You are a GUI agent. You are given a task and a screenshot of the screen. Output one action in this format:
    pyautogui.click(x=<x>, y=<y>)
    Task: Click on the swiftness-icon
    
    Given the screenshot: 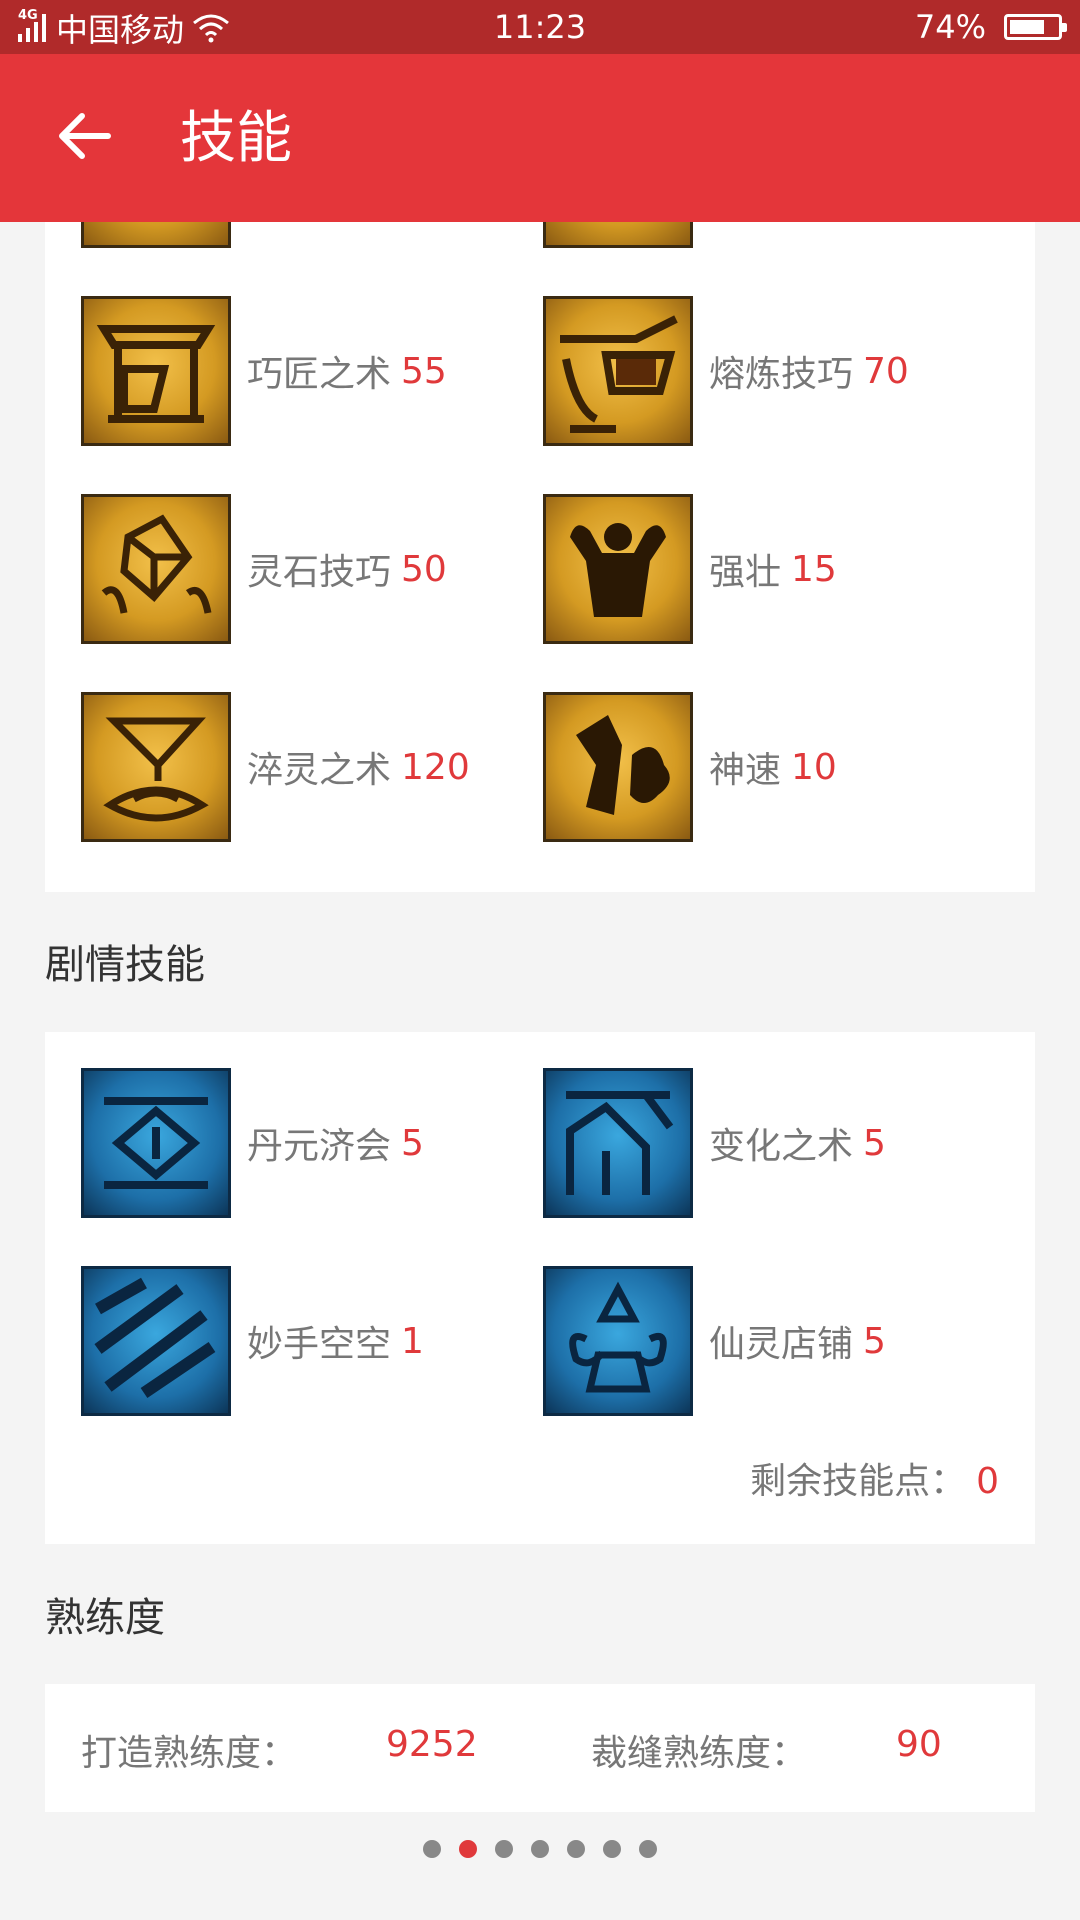 What is the action you would take?
    pyautogui.click(x=618, y=767)
    